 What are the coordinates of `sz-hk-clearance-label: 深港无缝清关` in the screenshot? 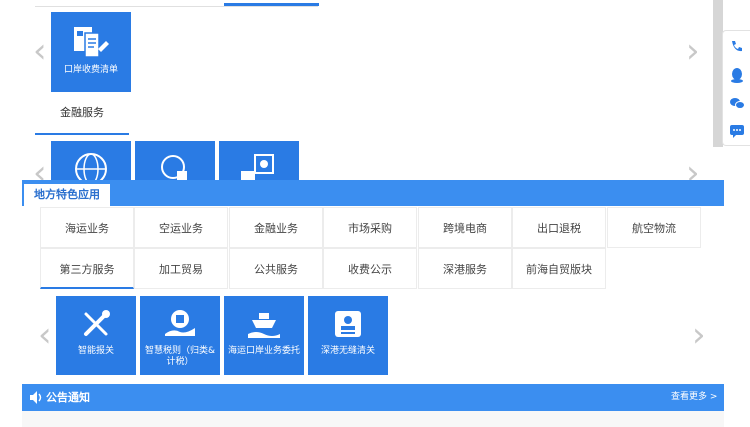 It's located at (347, 351).